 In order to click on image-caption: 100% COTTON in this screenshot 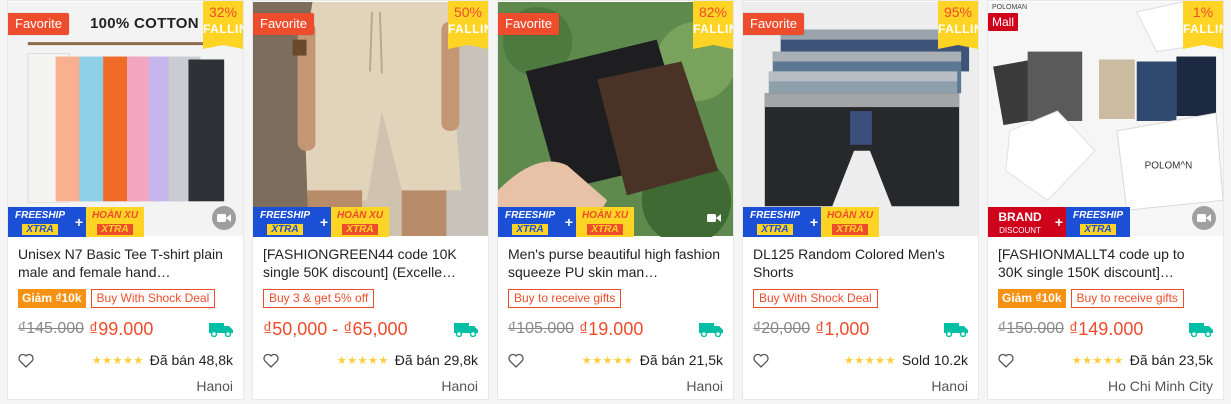, I will do `click(144, 23)`.